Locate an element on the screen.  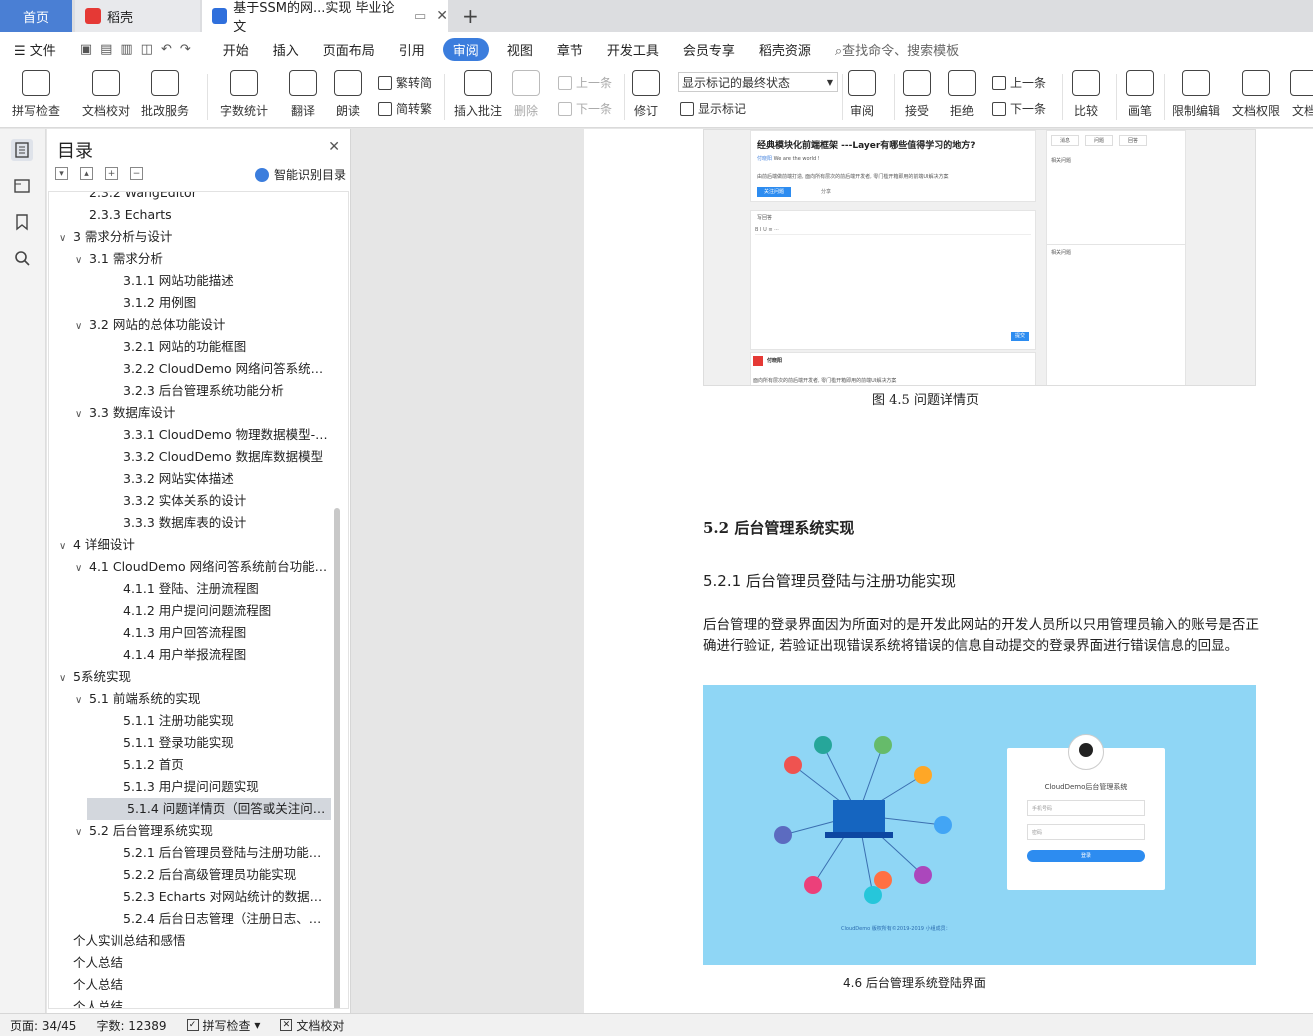
translate-button: 翻译 is located at coordinates (303, 94).